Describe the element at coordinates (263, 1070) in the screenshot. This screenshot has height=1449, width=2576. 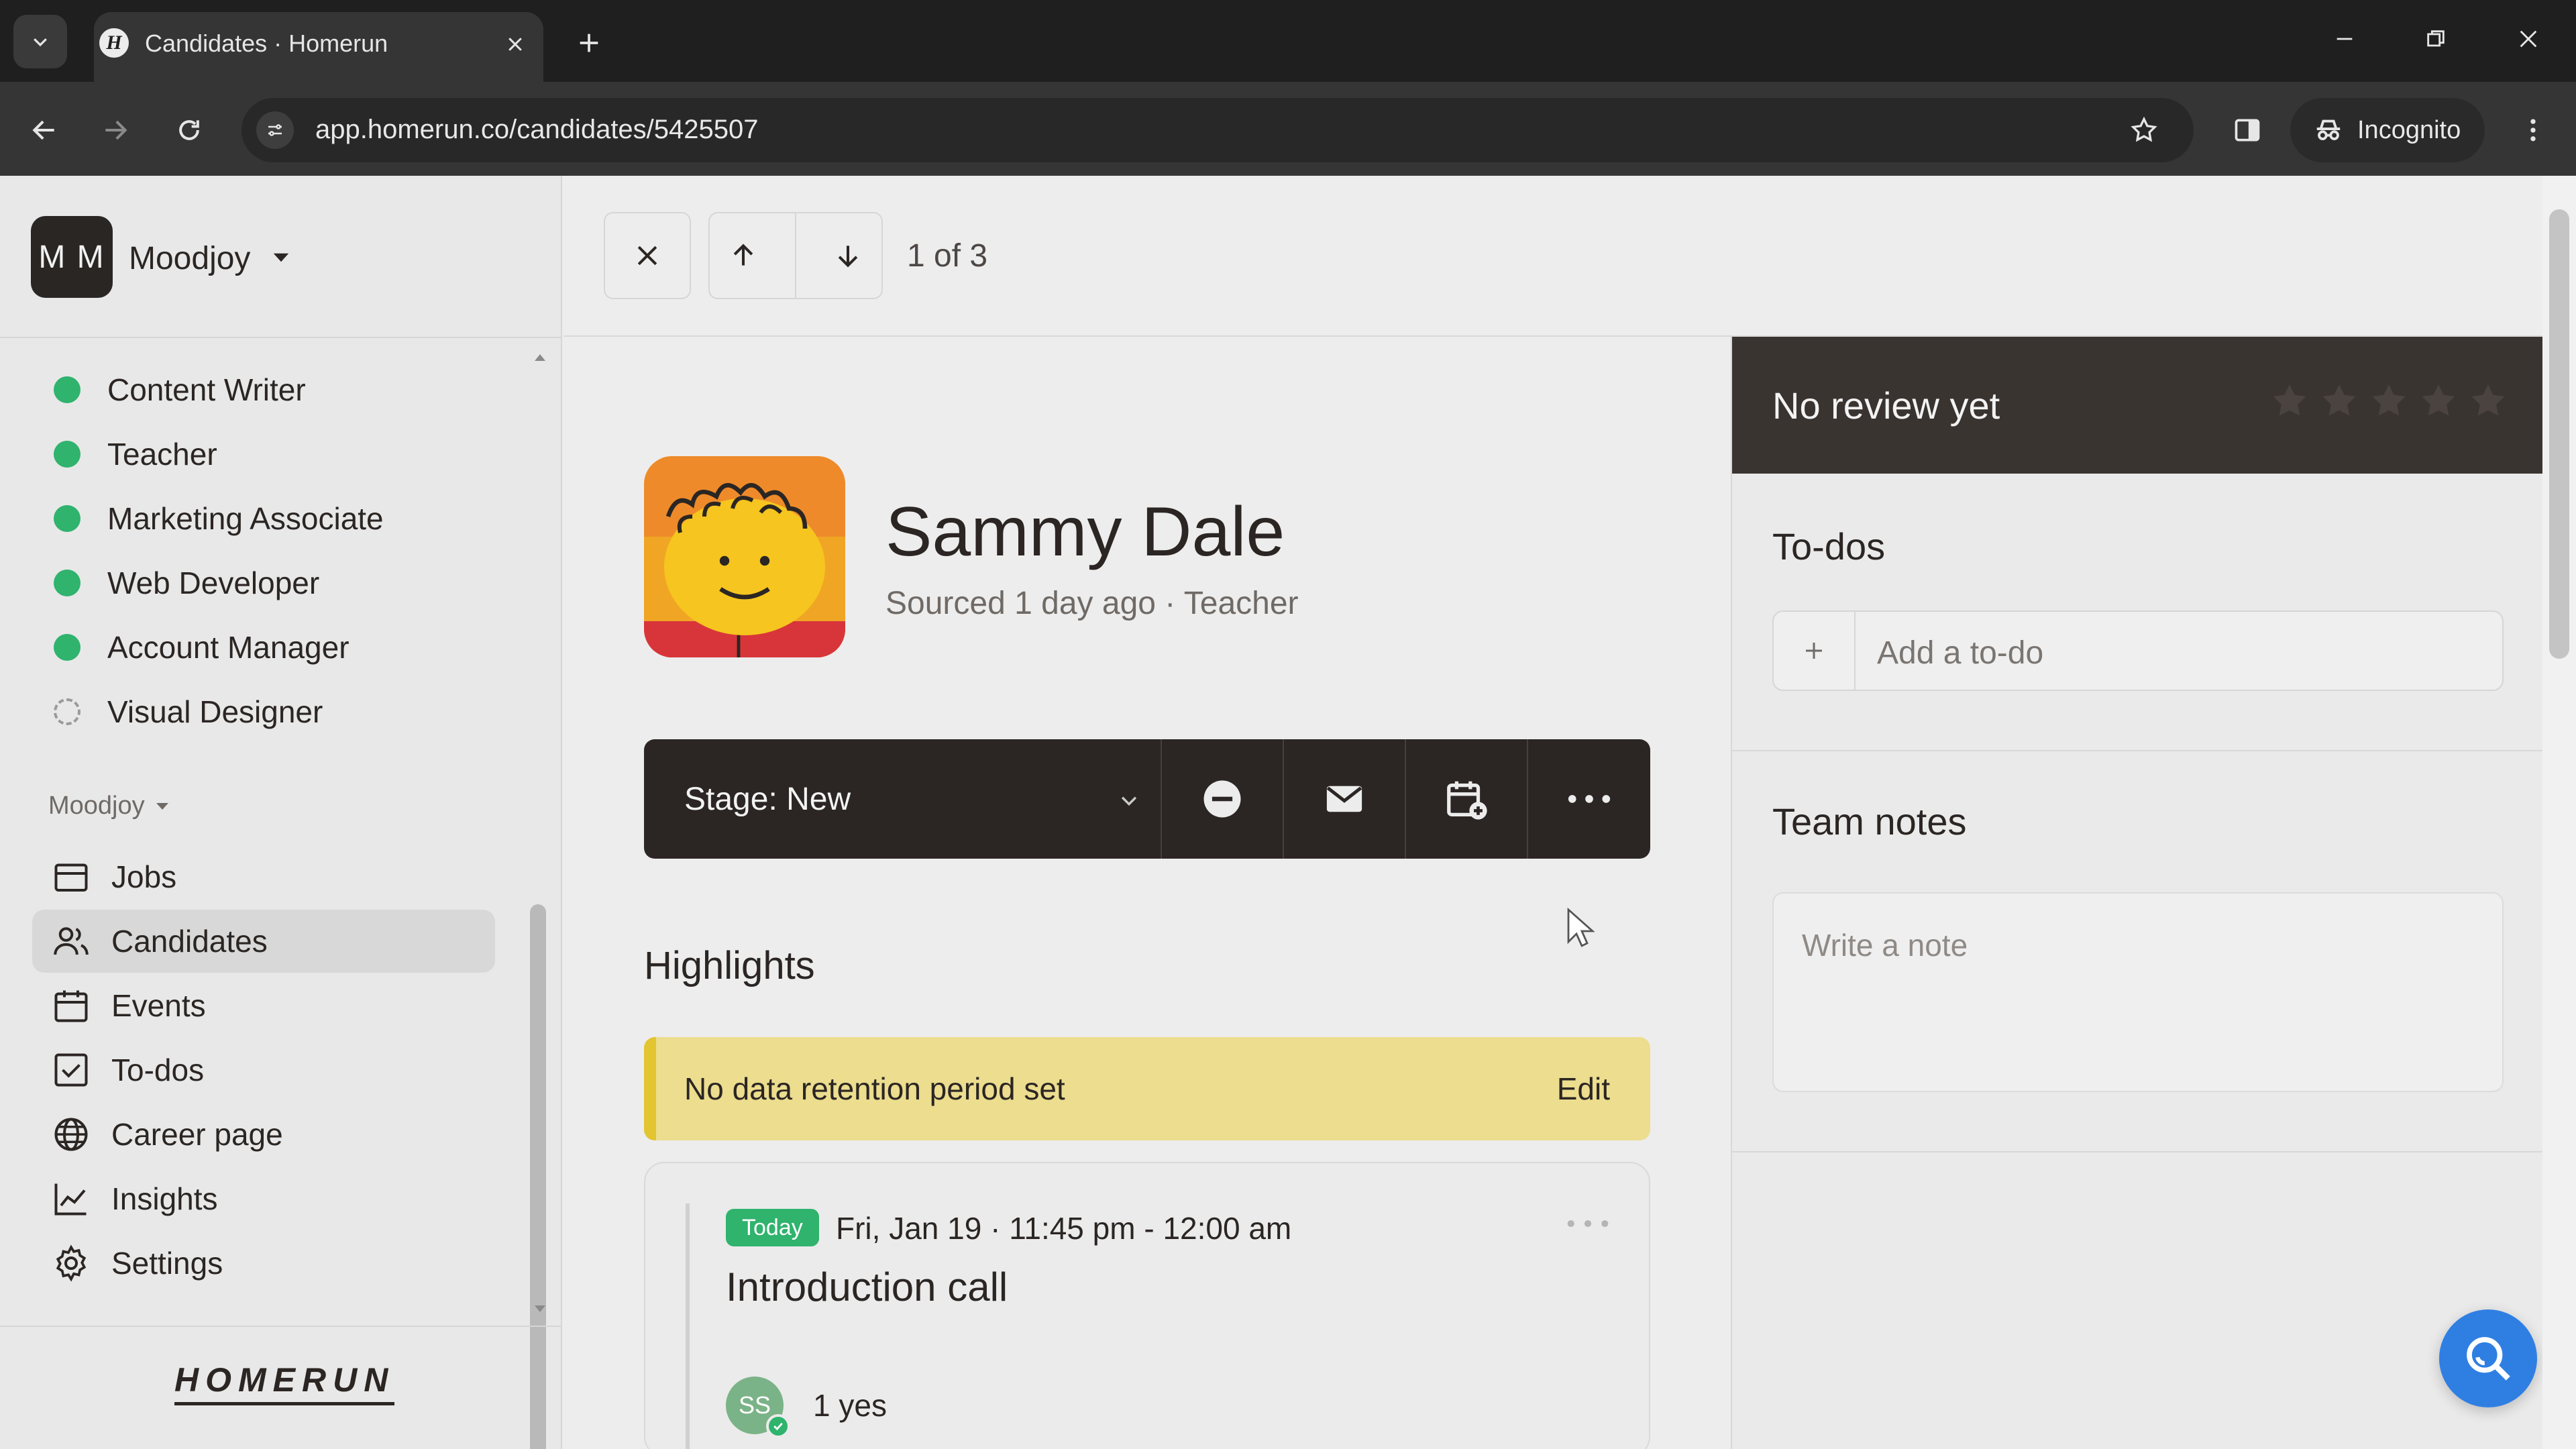
I see `sidebar-item-todos: To-dos` at that location.